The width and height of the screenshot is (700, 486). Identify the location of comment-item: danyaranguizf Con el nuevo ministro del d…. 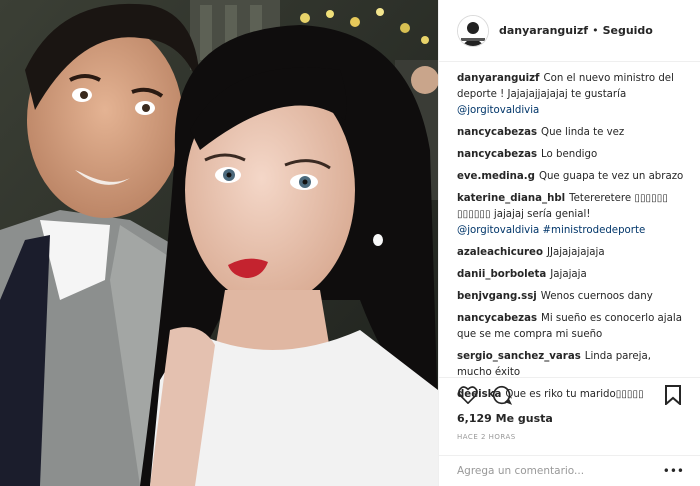
(570, 95).